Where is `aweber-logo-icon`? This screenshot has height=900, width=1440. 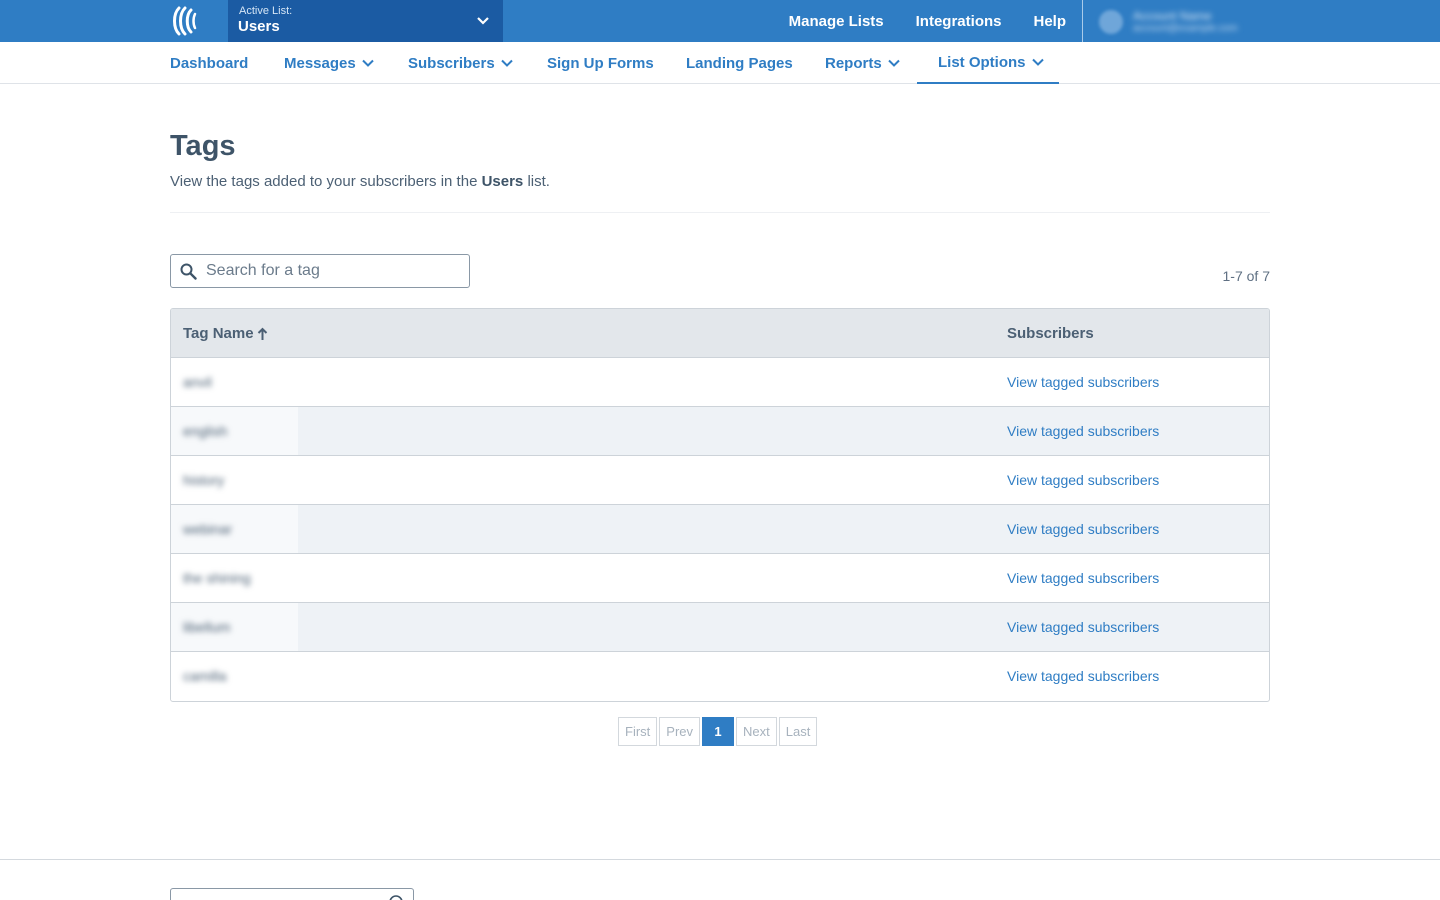
aweber-logo-icon is located at coordinates (184, 21).